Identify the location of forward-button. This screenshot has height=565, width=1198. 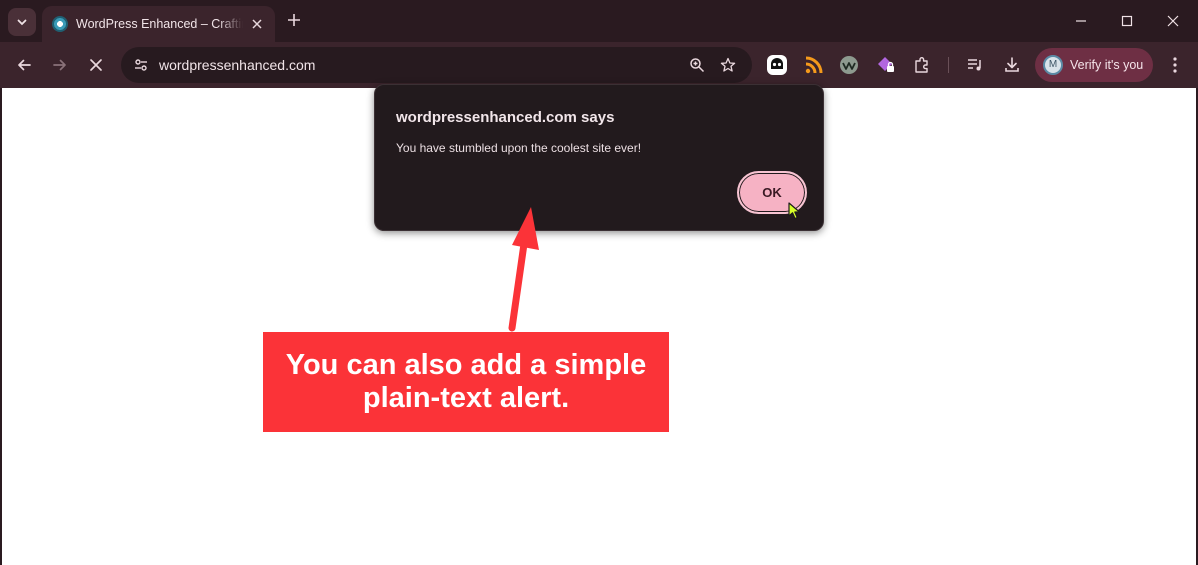
(60, 65).